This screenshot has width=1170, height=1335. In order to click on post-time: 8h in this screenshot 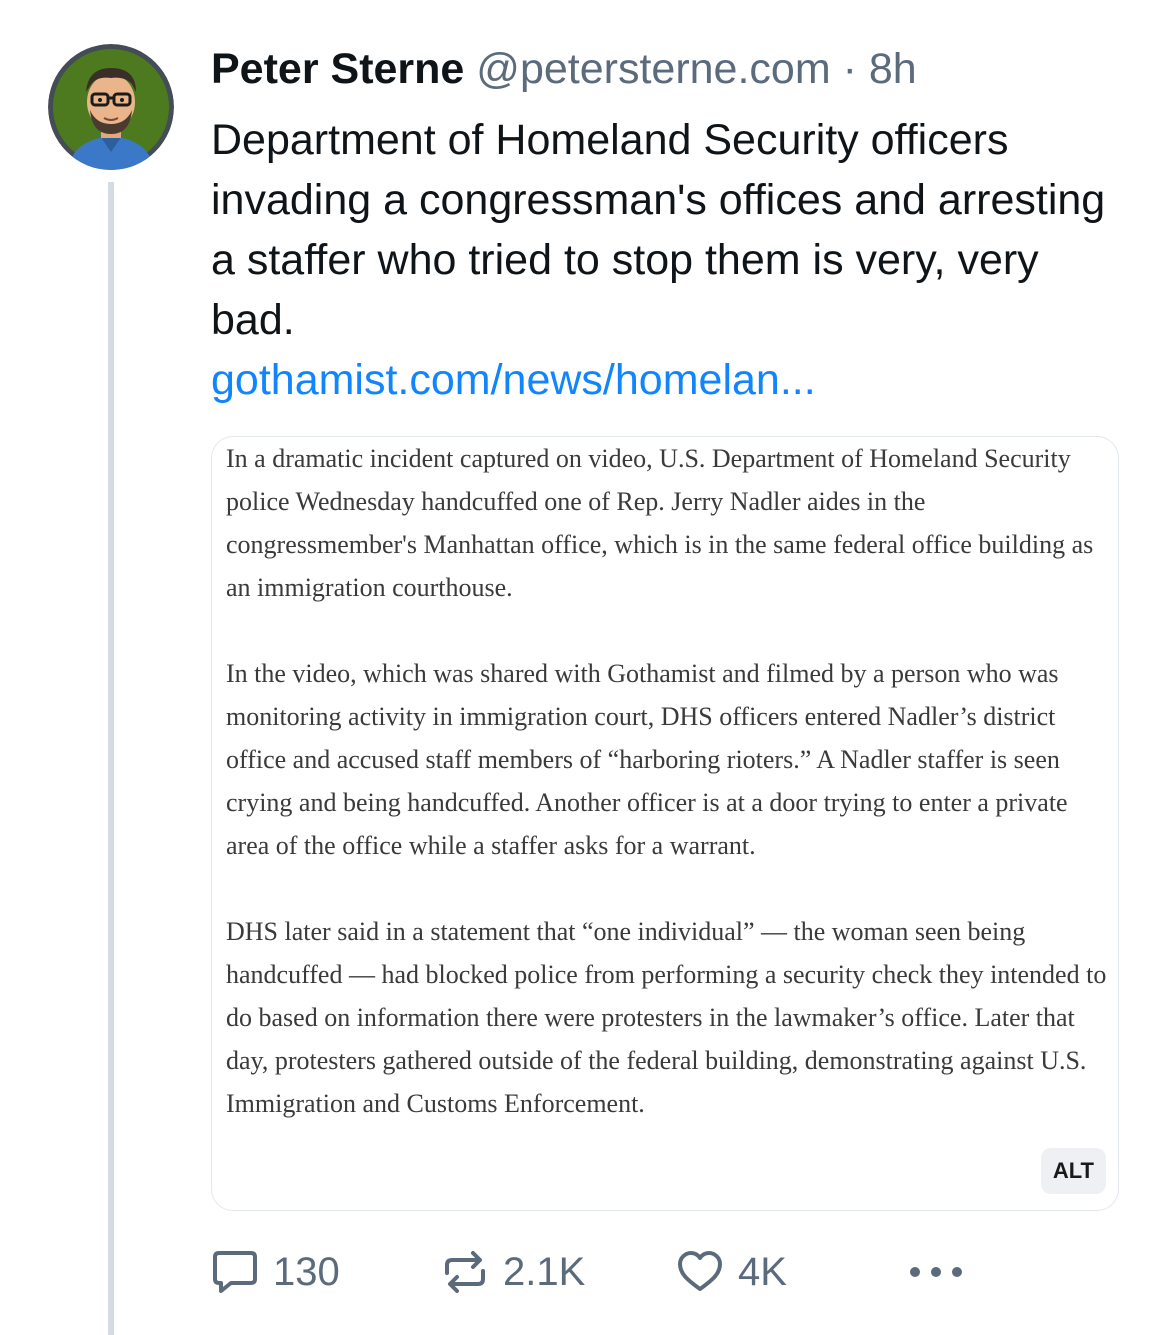, I will do `click(893, 69)`.